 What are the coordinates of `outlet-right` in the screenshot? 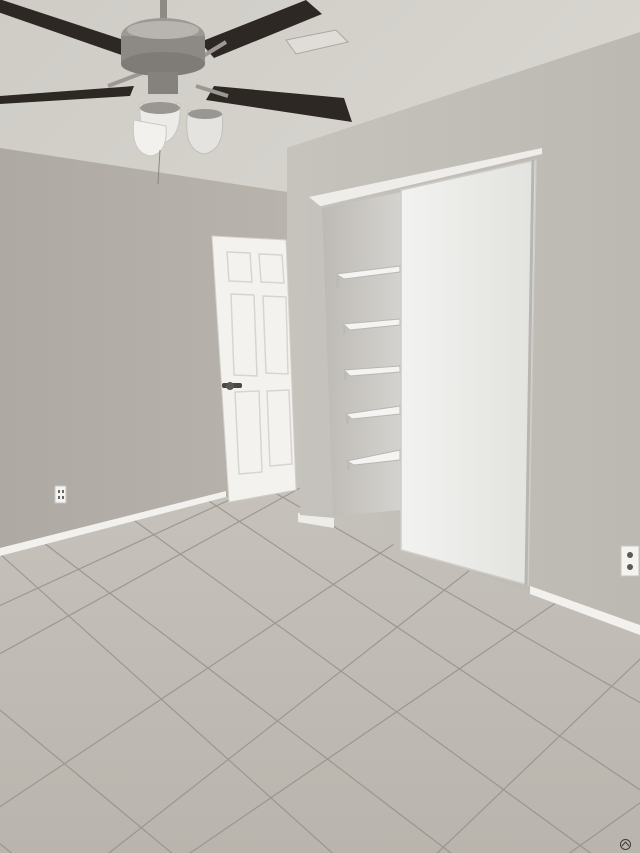 It's located at (630, 561).